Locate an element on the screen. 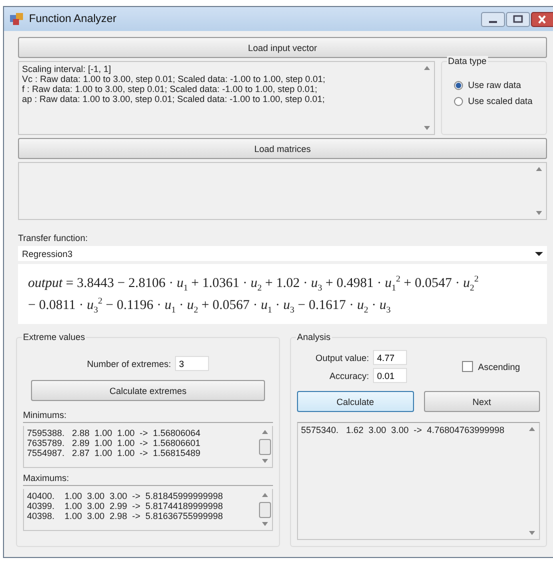  load-matrices-button: Load matrices is located at coordinates (282, 148).